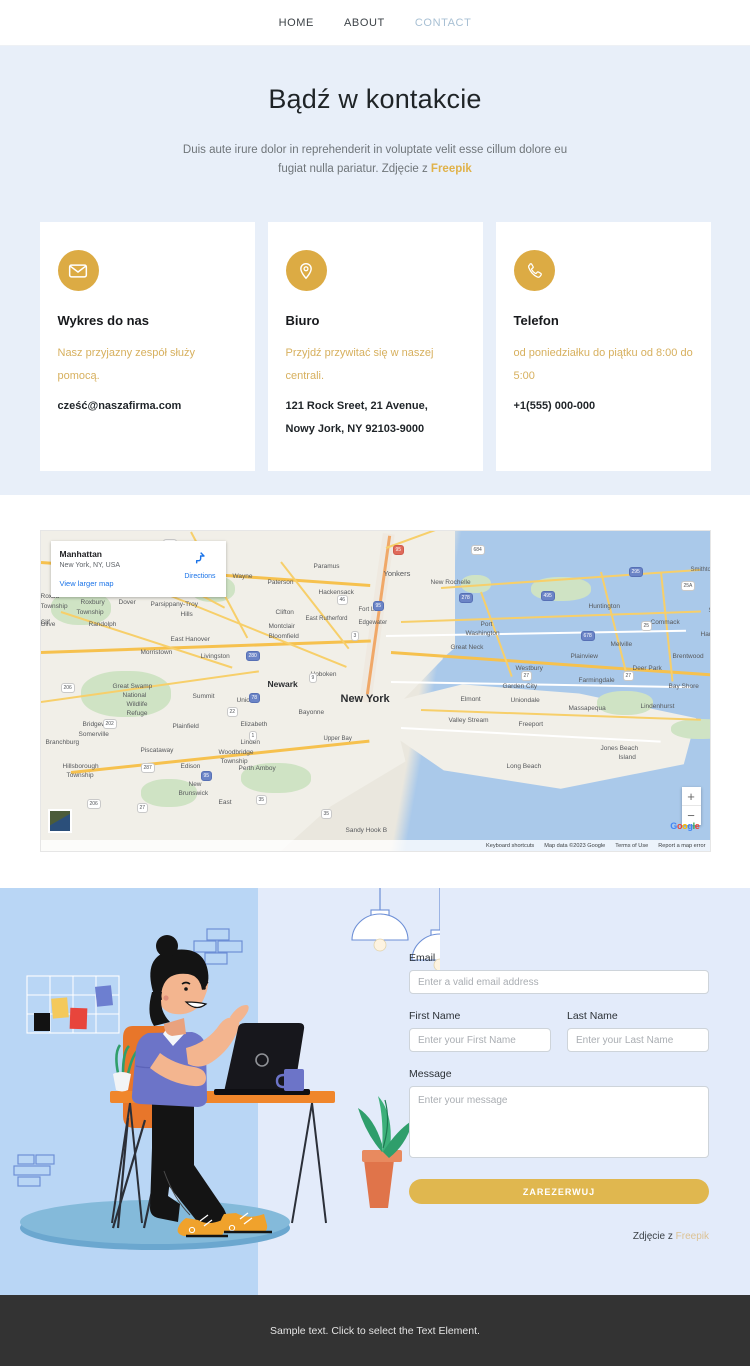 Image resolution: width=750 pixels, height=1366 pixels. I want to click on map-label: Valley Stream, so click(468, 720).